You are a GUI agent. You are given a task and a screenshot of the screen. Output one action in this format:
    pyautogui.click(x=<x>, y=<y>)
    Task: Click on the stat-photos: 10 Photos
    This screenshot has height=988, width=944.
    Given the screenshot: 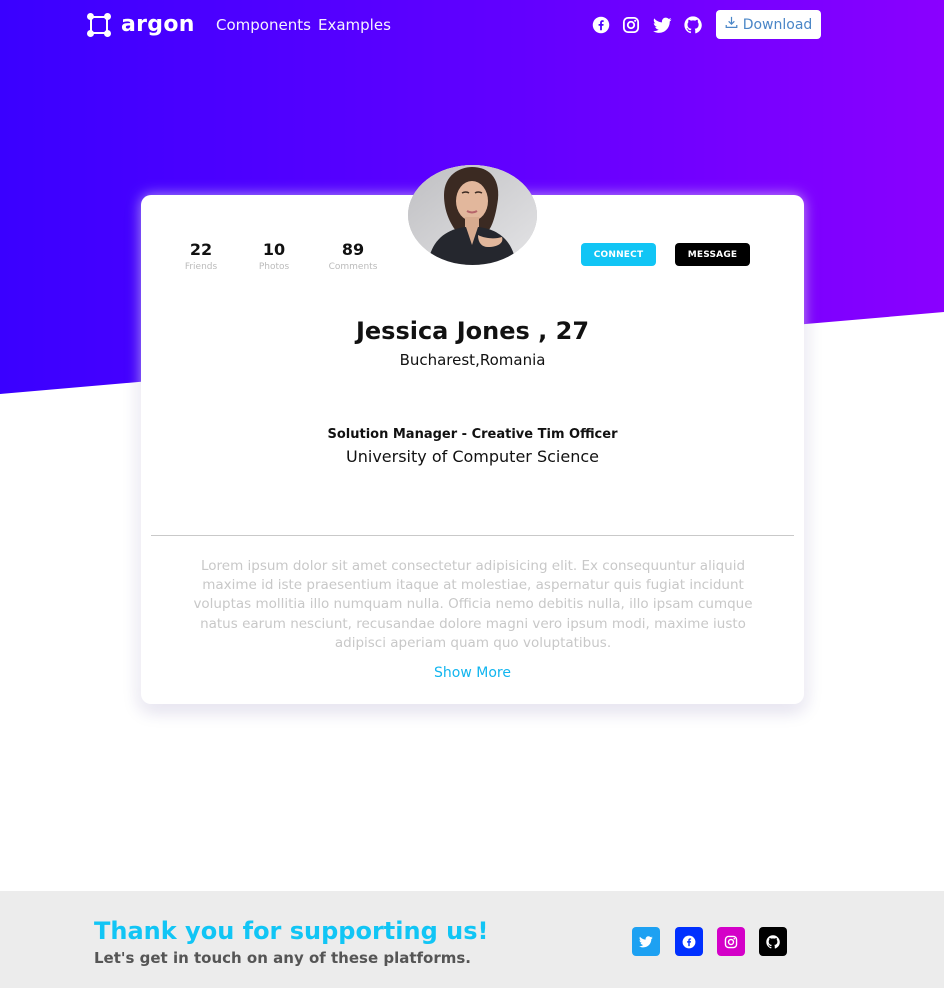 What is the action you would take?
    pyautogui.click(x=274, y=256)
    